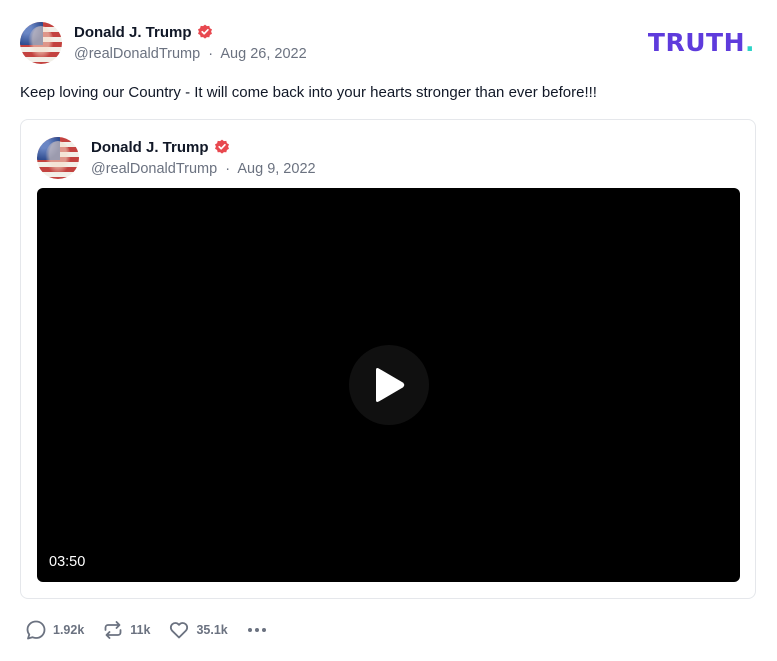 The image size is (777, 661). I want to click on like-count: 35.1k, so click(212, 630).